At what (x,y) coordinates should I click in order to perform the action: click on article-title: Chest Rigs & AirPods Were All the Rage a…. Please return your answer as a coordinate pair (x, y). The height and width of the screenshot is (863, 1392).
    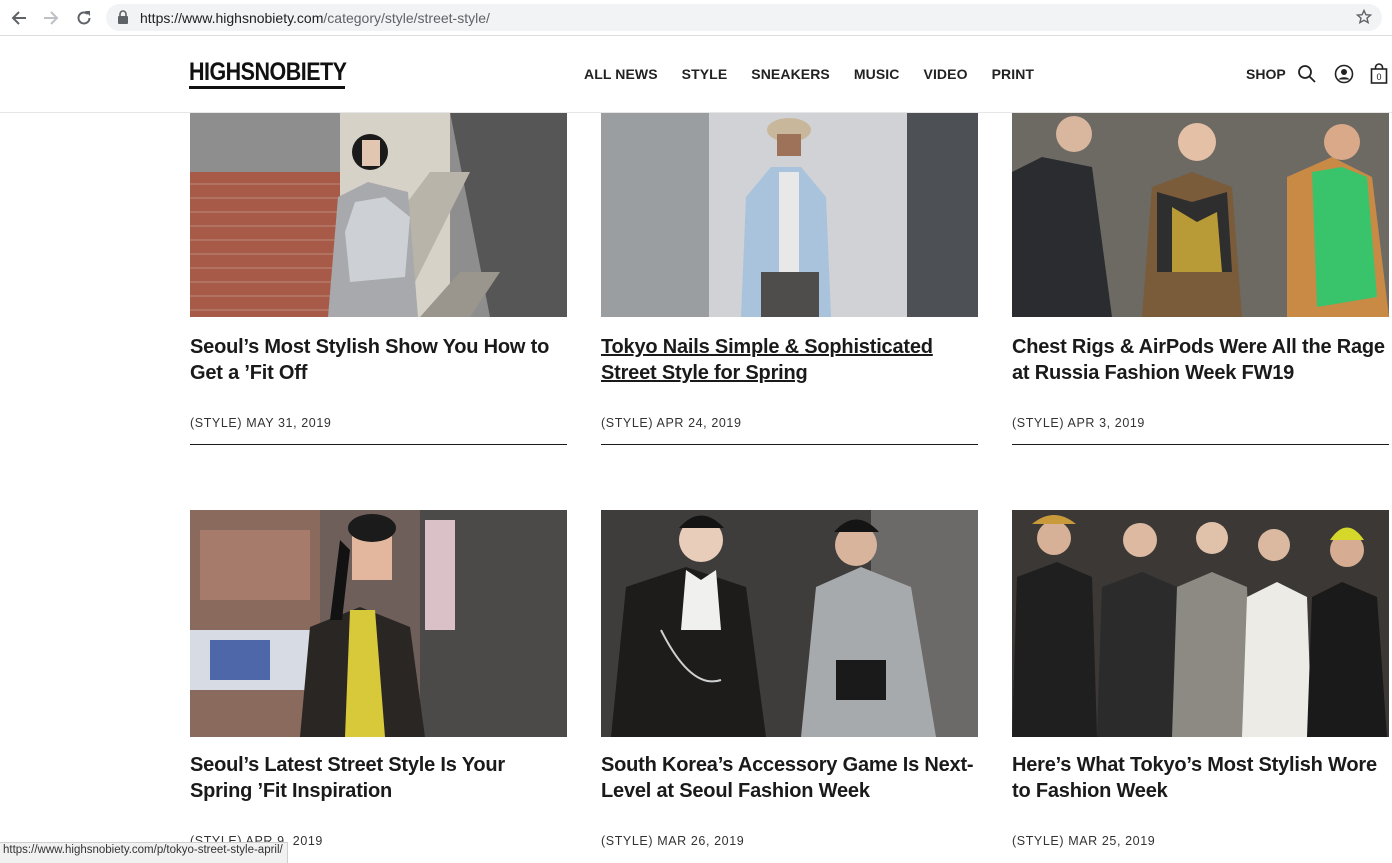
    Looking at the image, I should click on (1200, 360).